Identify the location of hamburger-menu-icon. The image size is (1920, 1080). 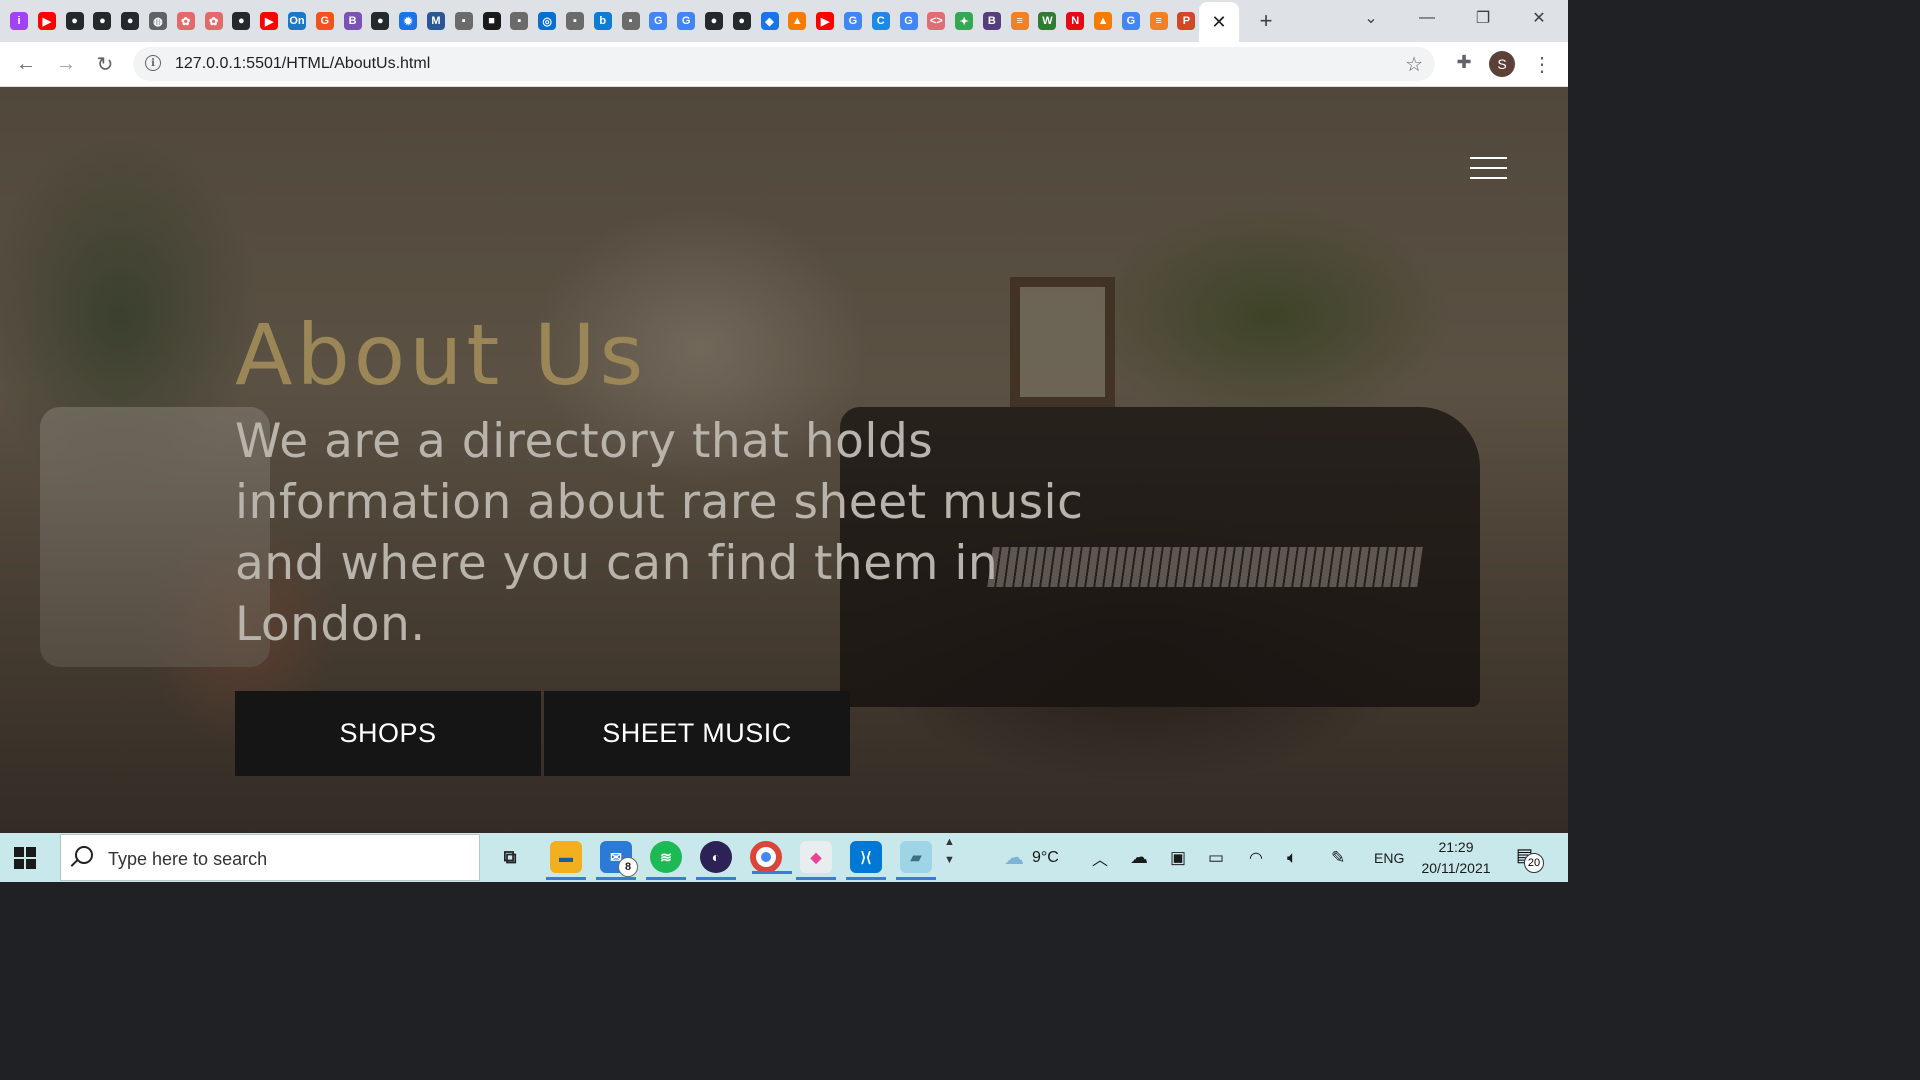
(1488, 168).